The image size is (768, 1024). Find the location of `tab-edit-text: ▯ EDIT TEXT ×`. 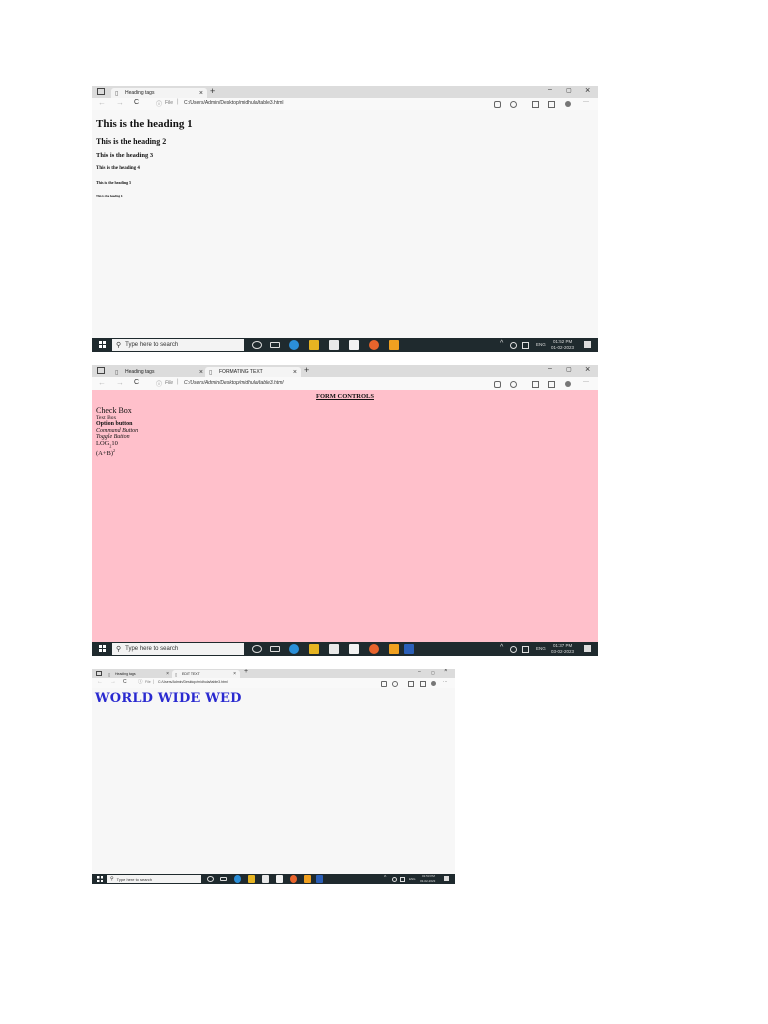

tab-edit-text: ▯ EDIT TEXT × is located at coordinates (206, 674).